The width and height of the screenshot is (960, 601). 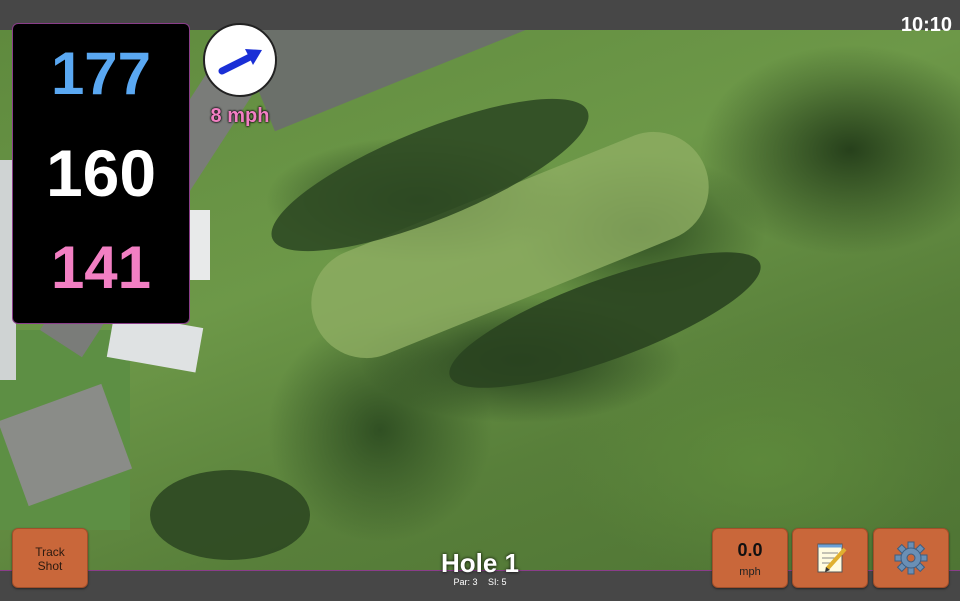 I want to click on speed-value: 0.0, so click(x=750, y=550).